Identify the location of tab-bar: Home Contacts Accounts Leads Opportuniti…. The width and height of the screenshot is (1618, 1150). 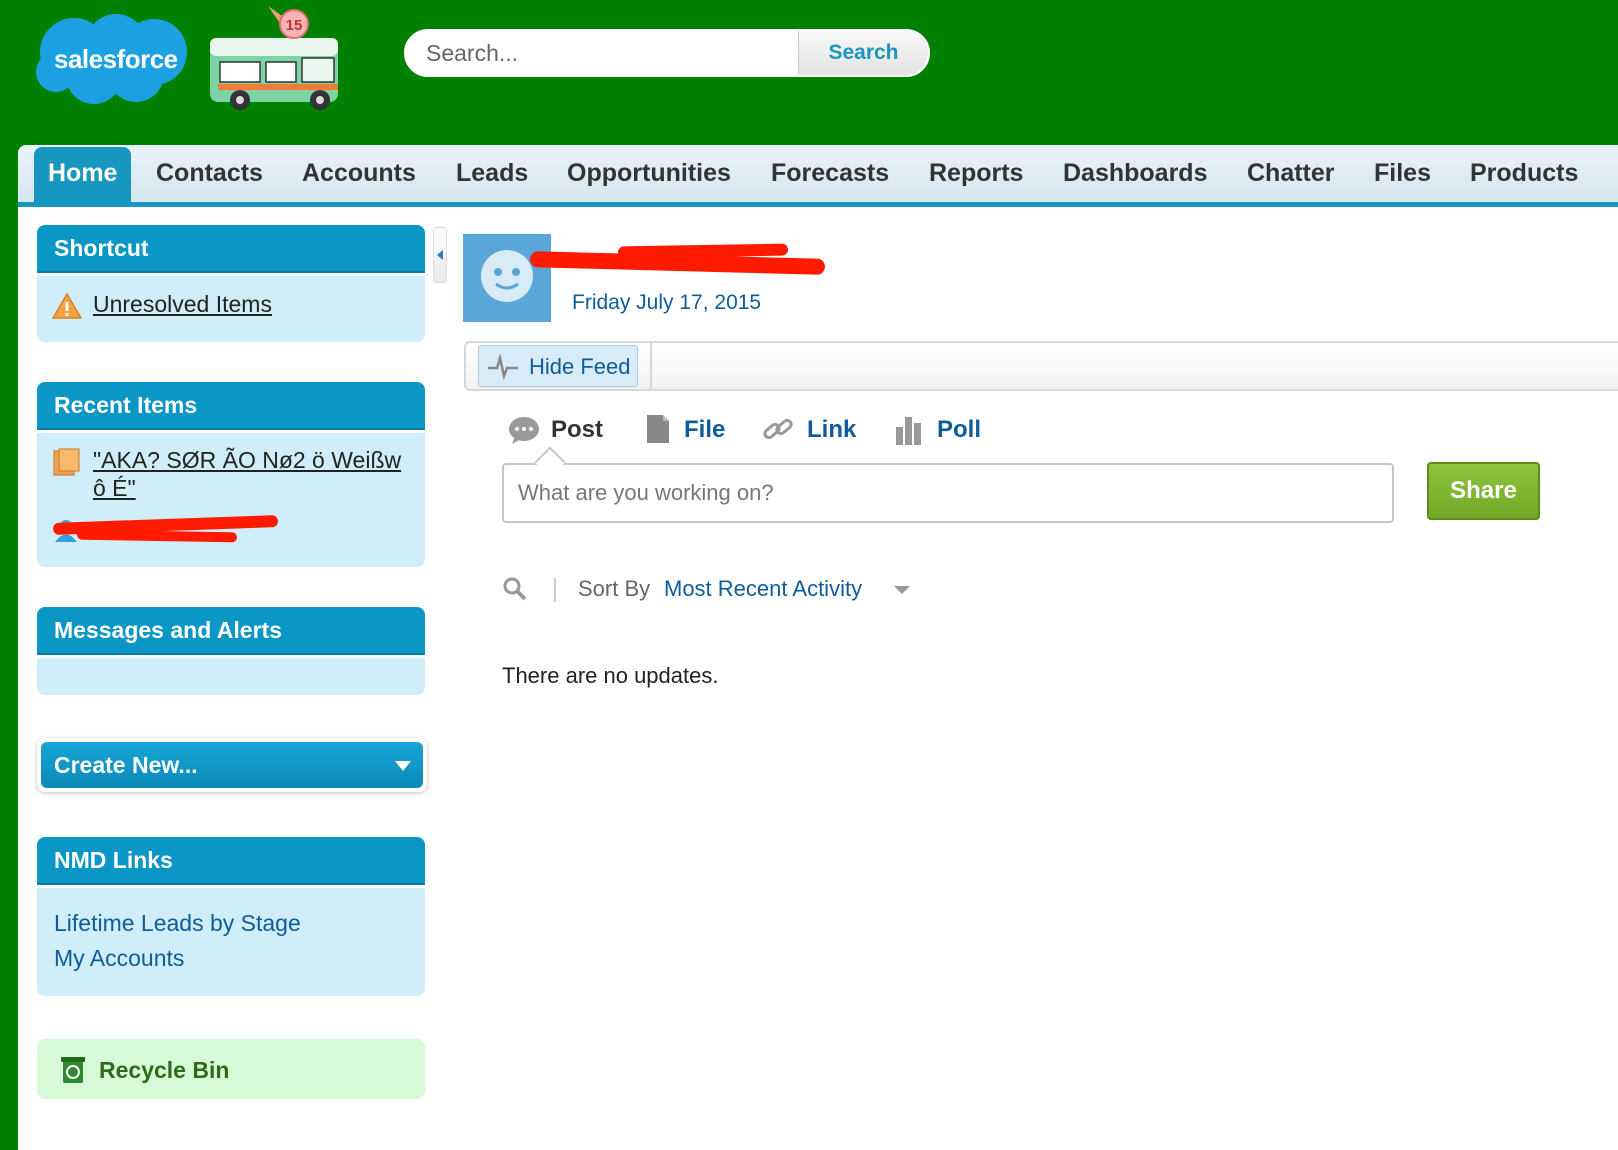
(818, 176).